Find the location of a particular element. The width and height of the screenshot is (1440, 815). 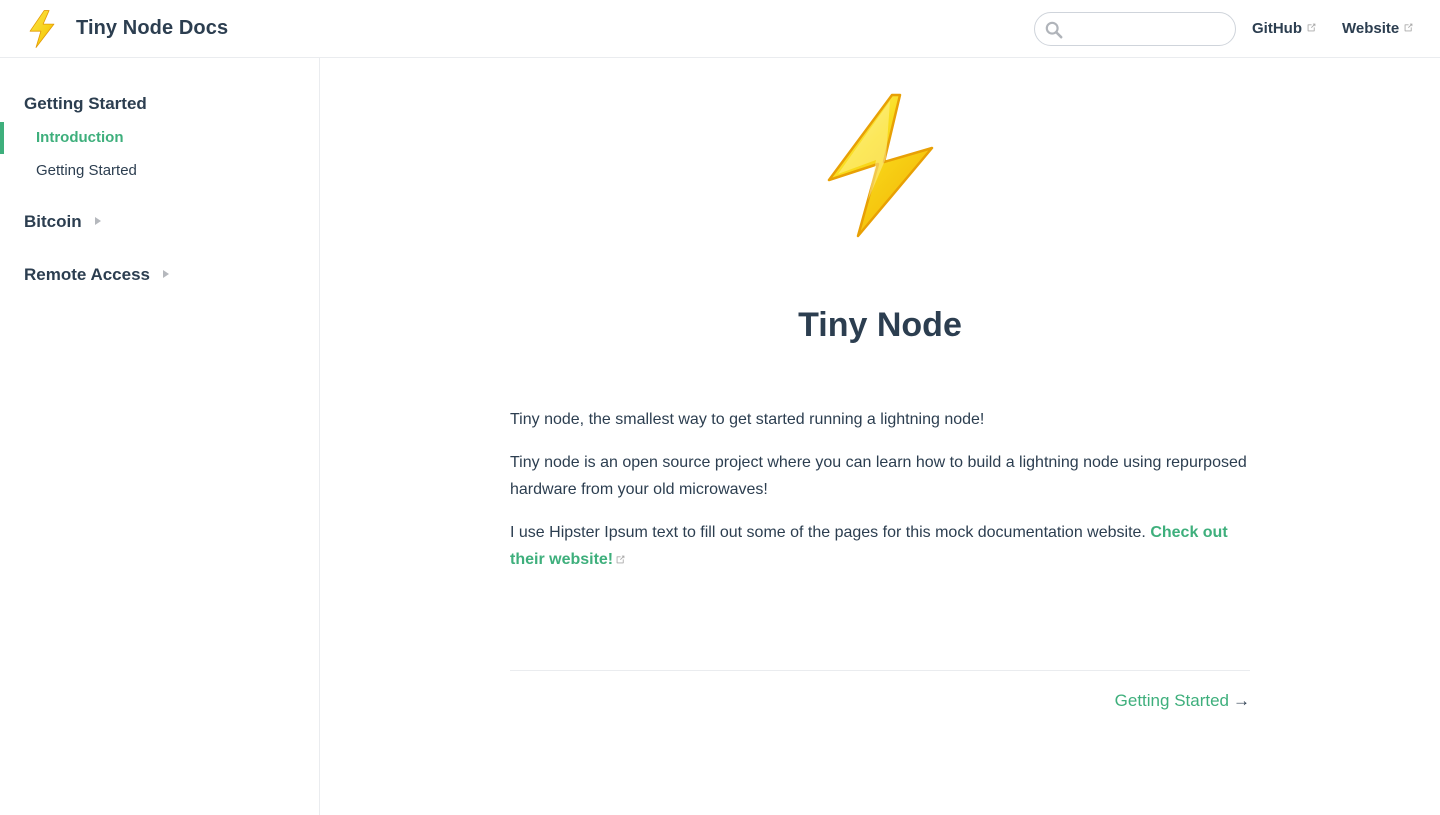

sidebar-group-label: Remote Access is located at coordinates (87, 274).